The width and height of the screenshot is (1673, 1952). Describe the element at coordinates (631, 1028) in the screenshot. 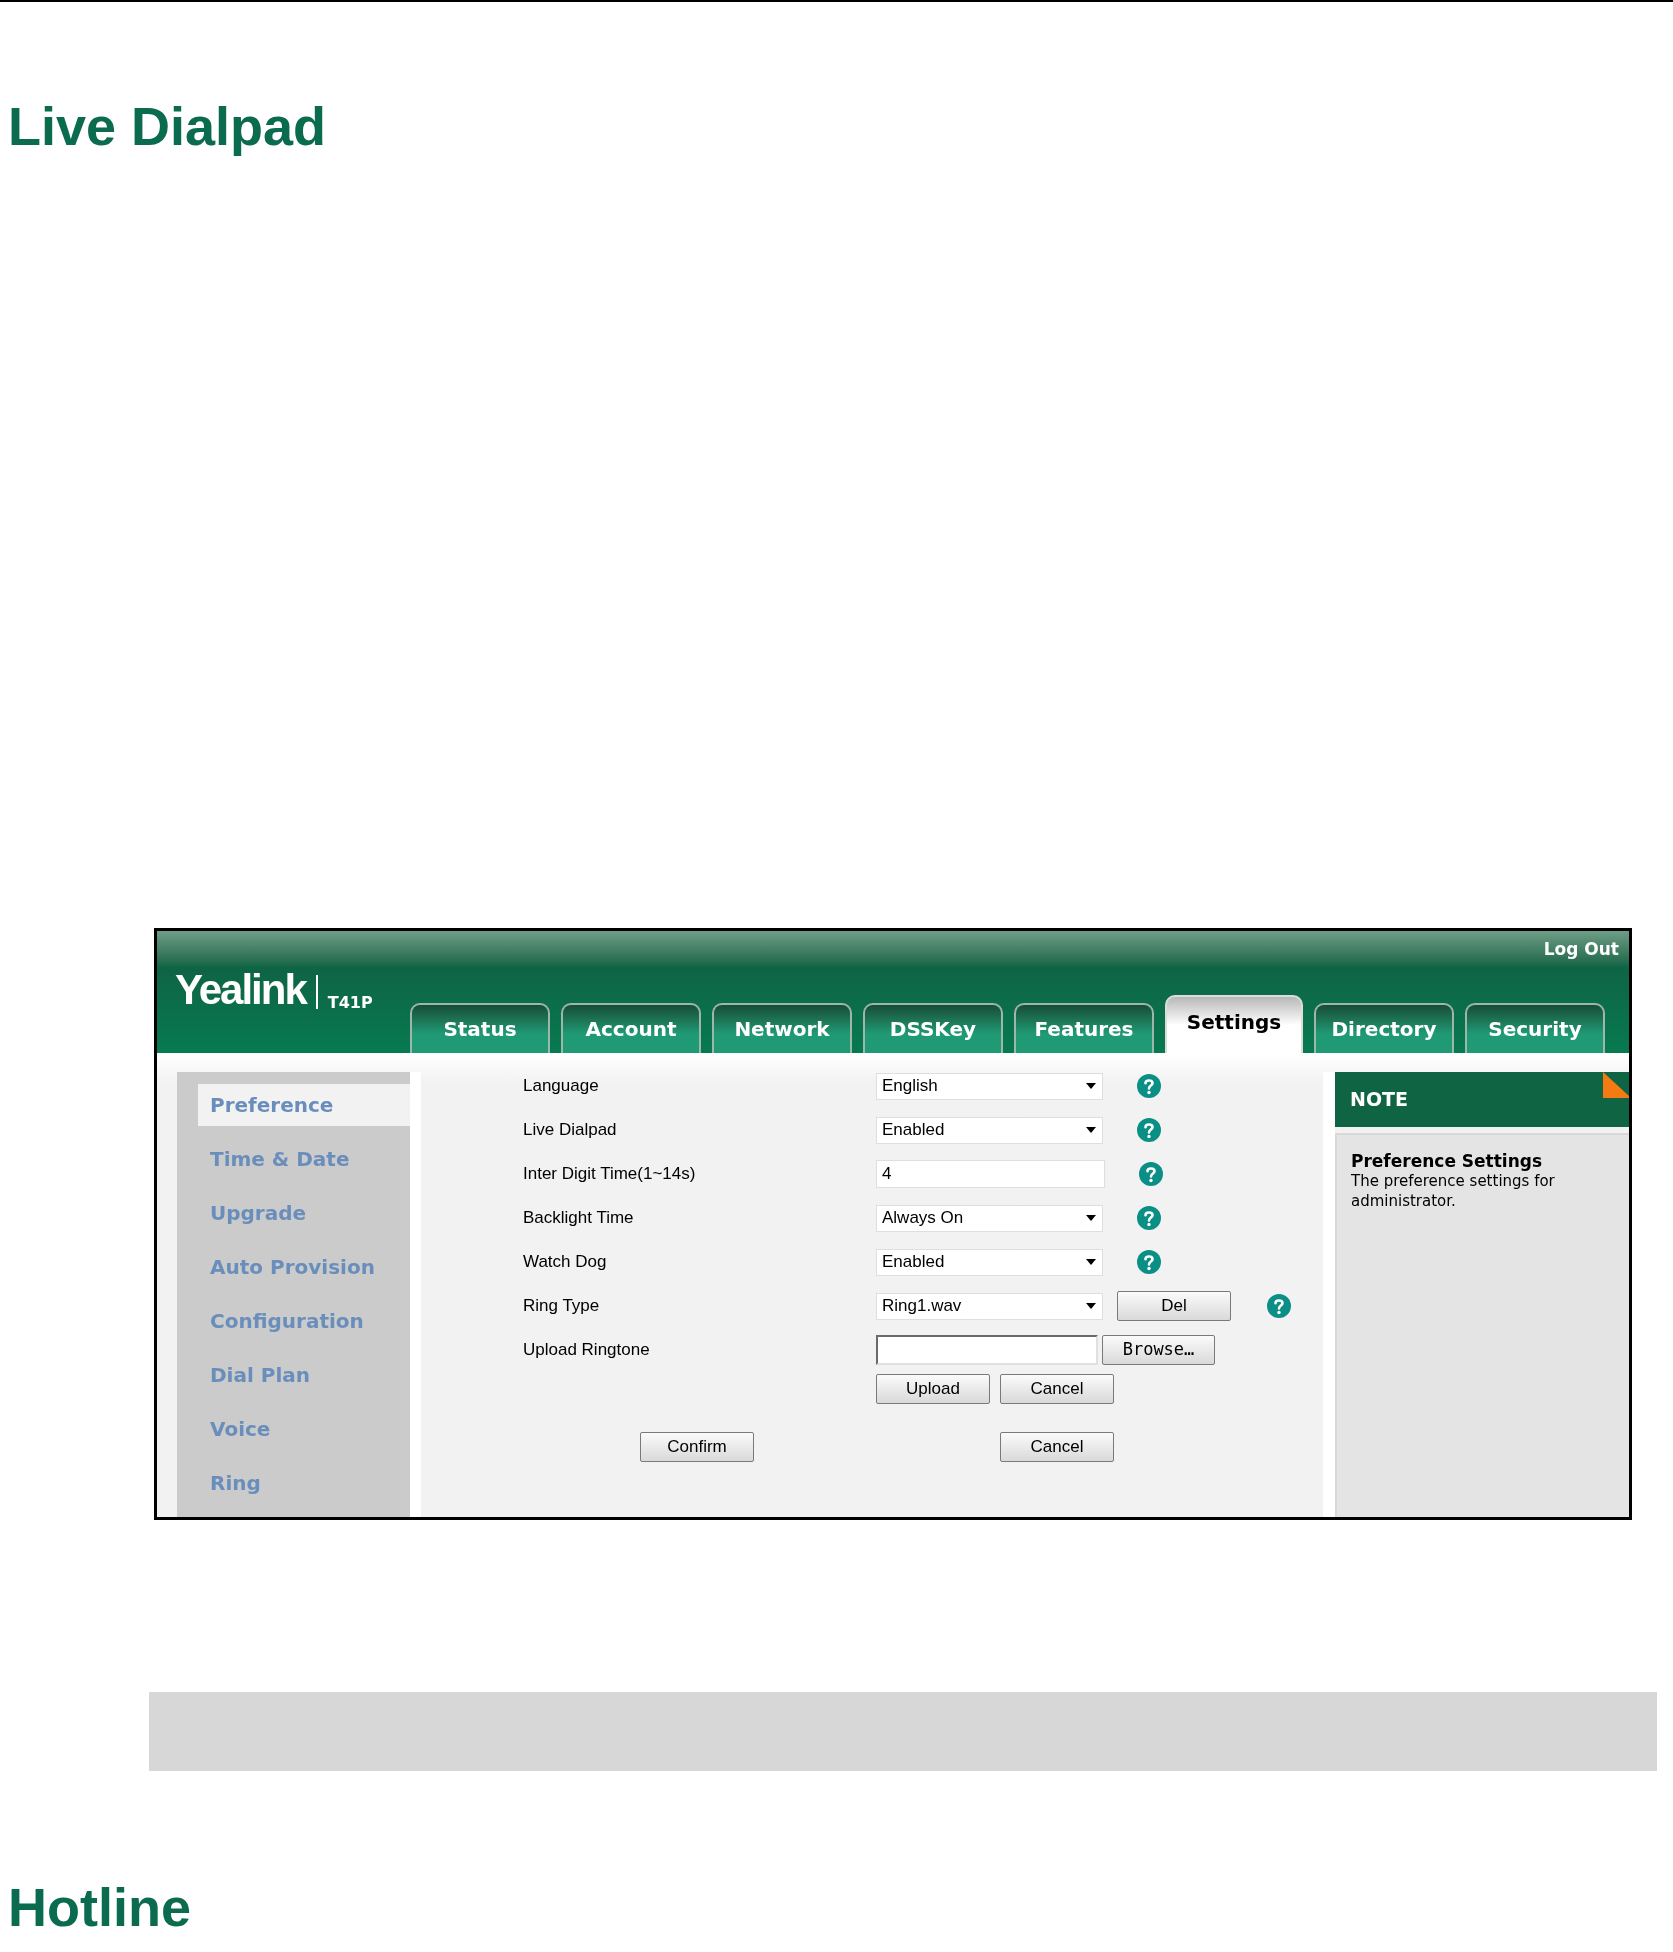

I see `nav-tab: Account` at that location.